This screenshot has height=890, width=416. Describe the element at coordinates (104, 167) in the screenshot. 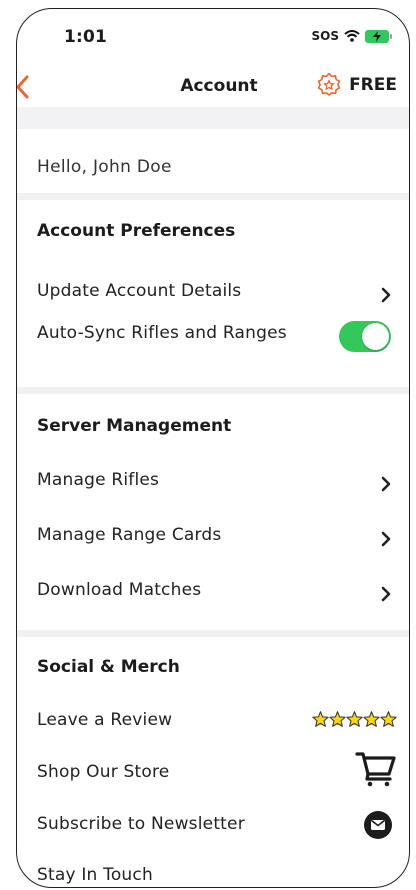

I see `greeting: Hello, John Doe` at that location.